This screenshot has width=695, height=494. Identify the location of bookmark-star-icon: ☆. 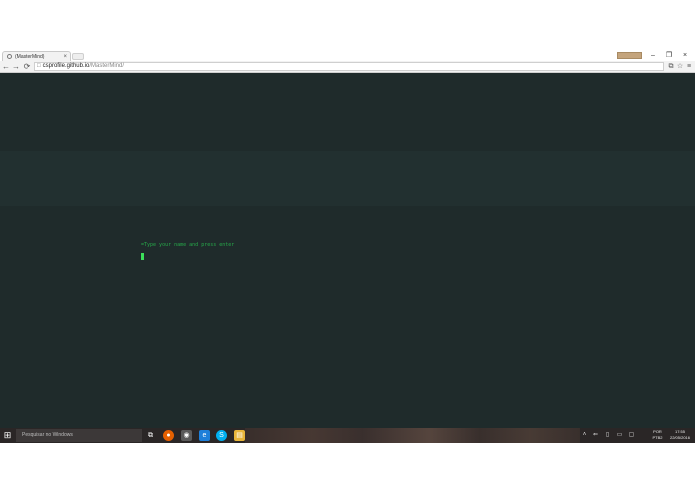
(680, 67).